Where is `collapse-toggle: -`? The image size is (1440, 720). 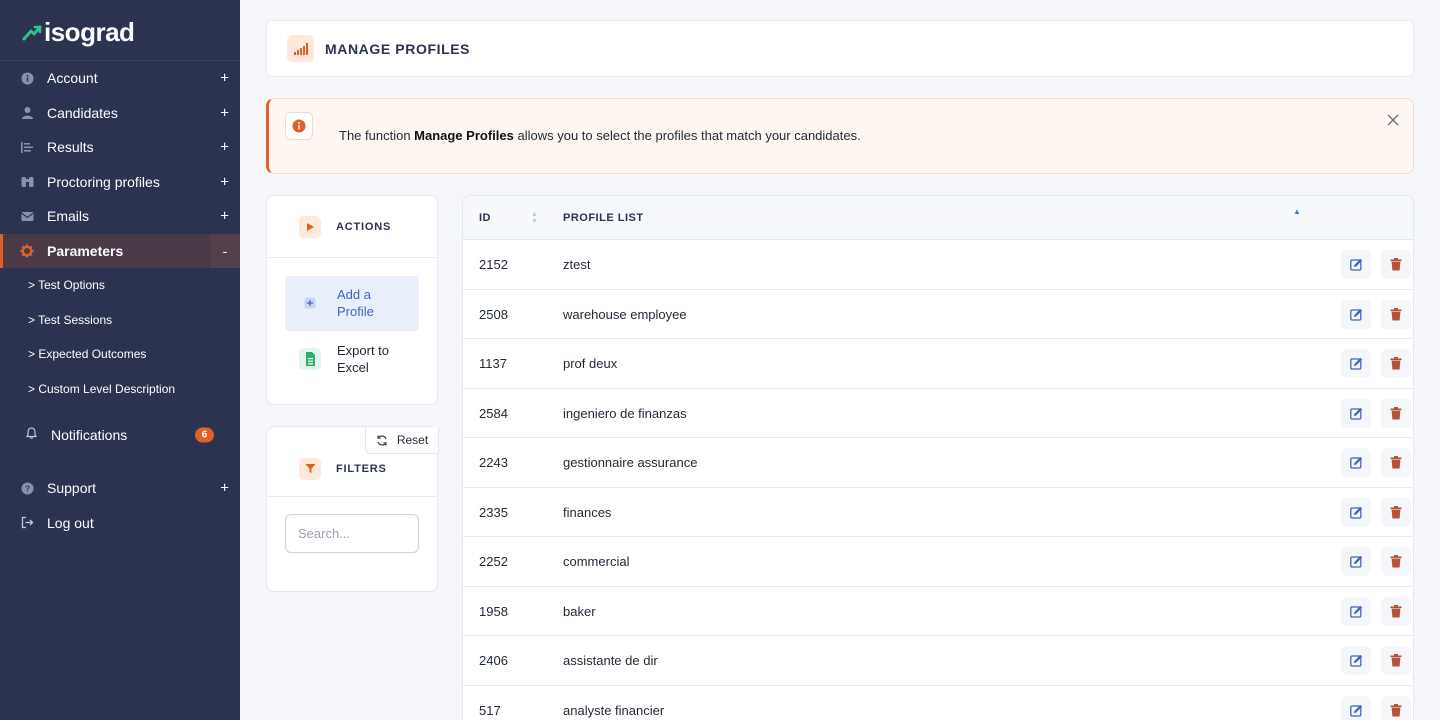 collapse-toggle: - is located at coordinates (225, 250).